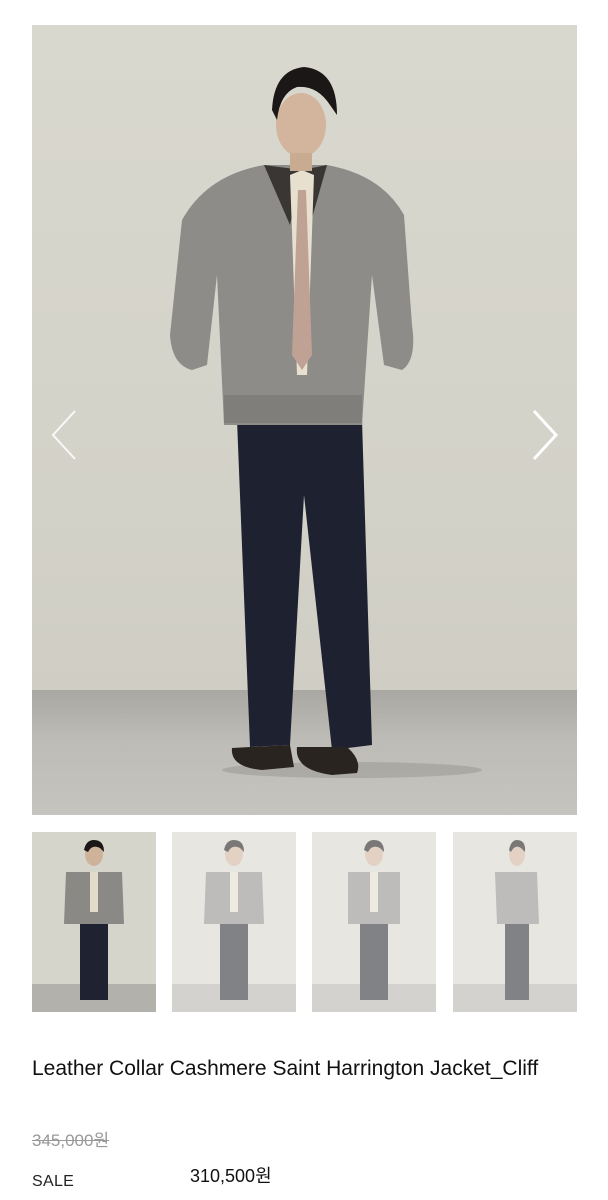 The height and width of the screenshot is (1200, 608). I want to click on sale-label: SALE, so click(53, 1181).